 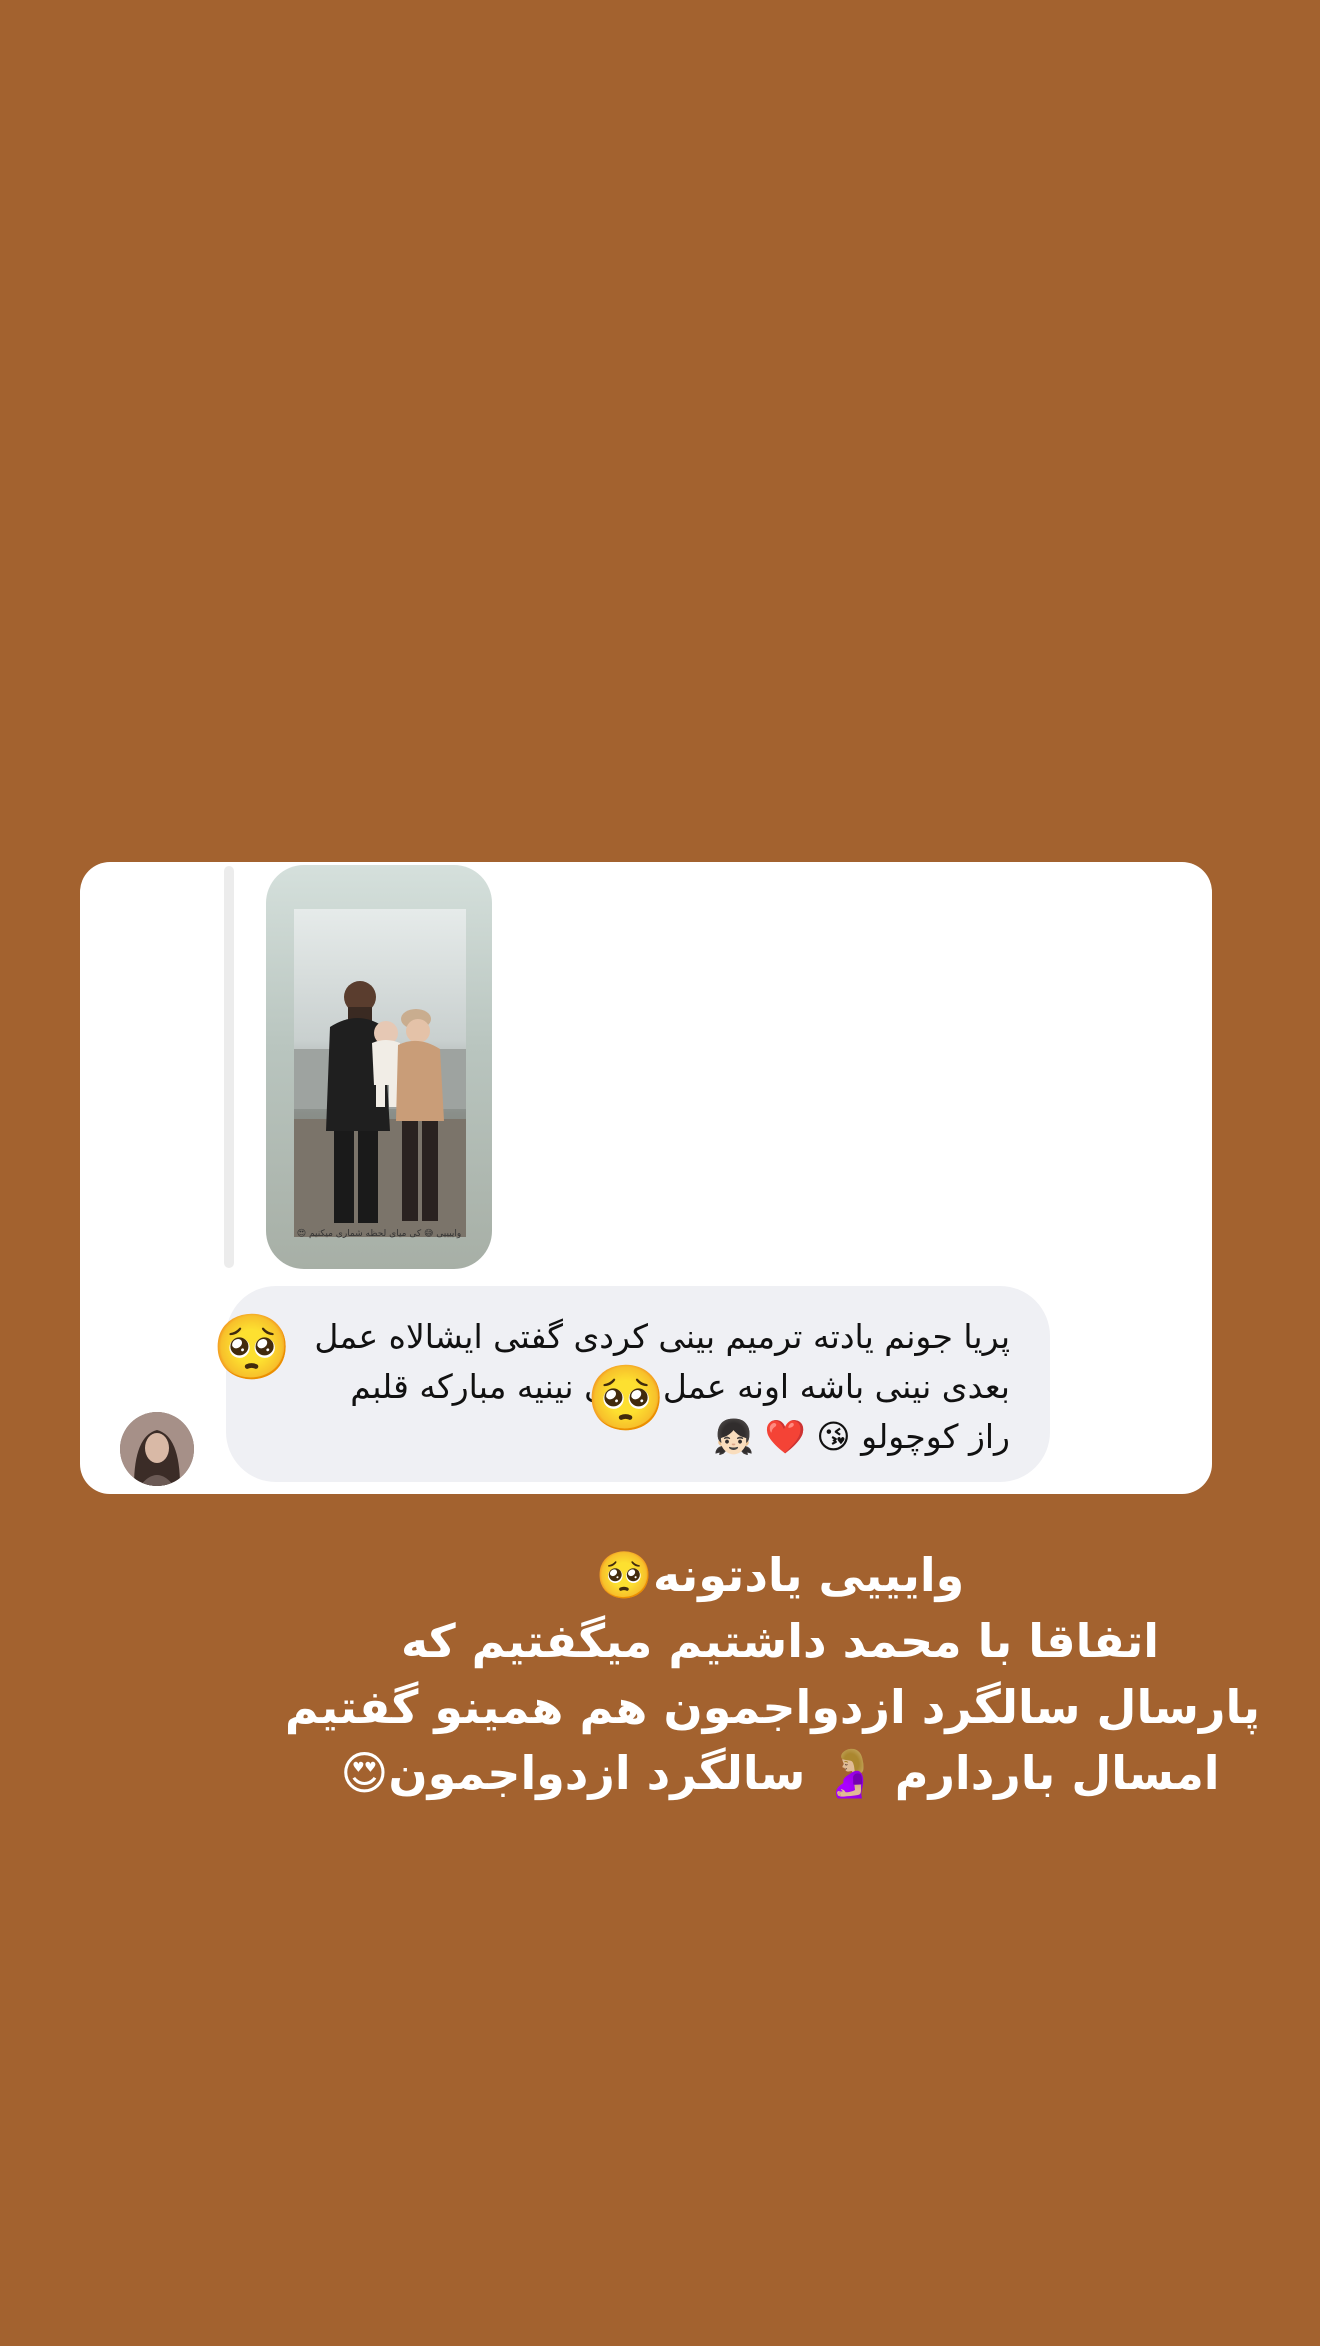 I want to click on story-thumbnail: واییییی 😅 کی میای لحظه شماری میکنیم 😍, so click(x=379, y=1067).